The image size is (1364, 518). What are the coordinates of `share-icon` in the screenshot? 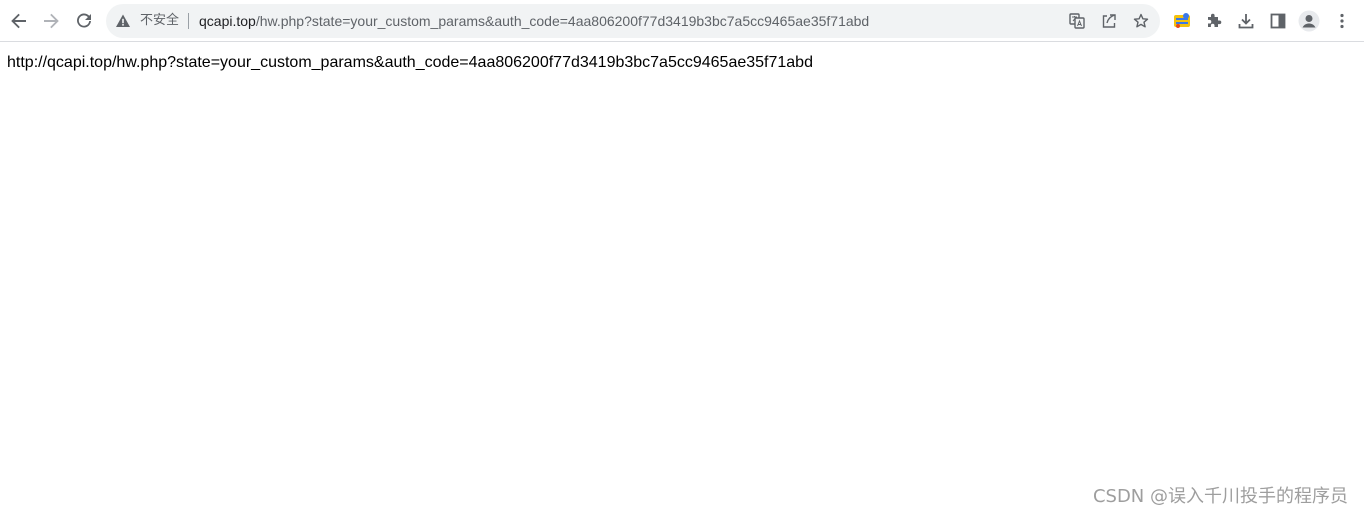 It's located at (1109, 21).